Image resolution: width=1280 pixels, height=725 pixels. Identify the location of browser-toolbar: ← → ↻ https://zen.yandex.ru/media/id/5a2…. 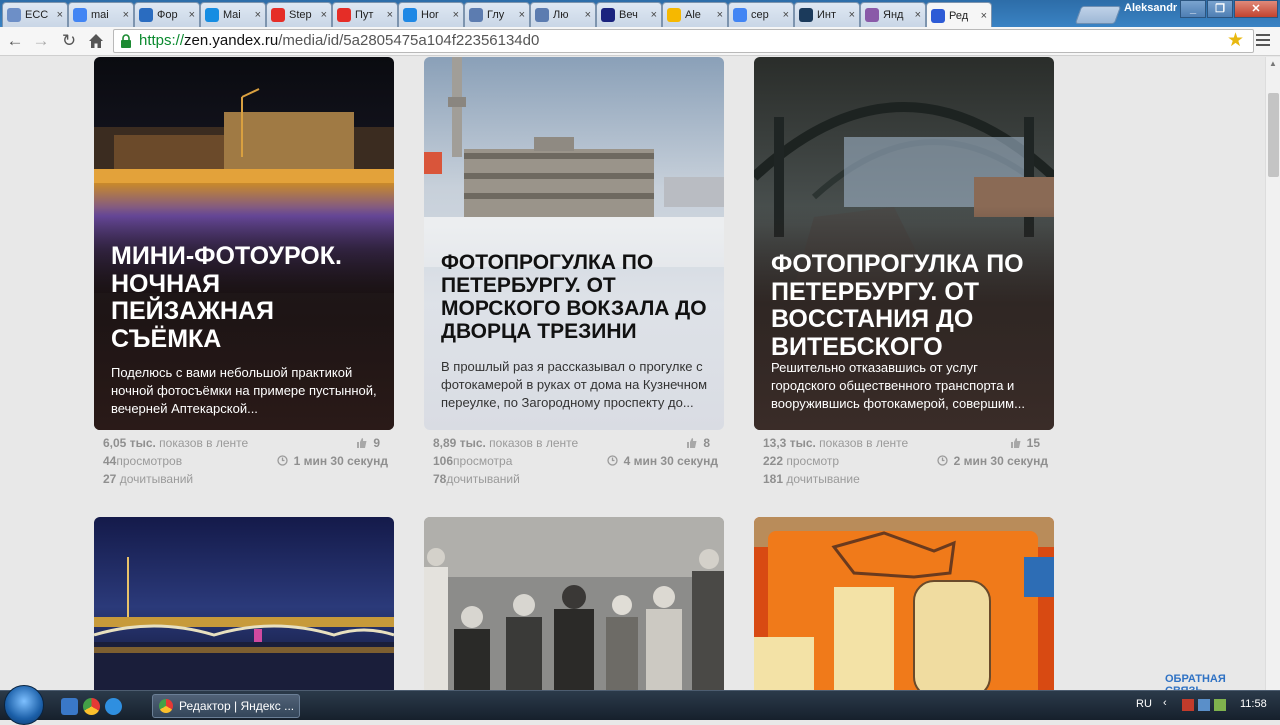
(640, 41).